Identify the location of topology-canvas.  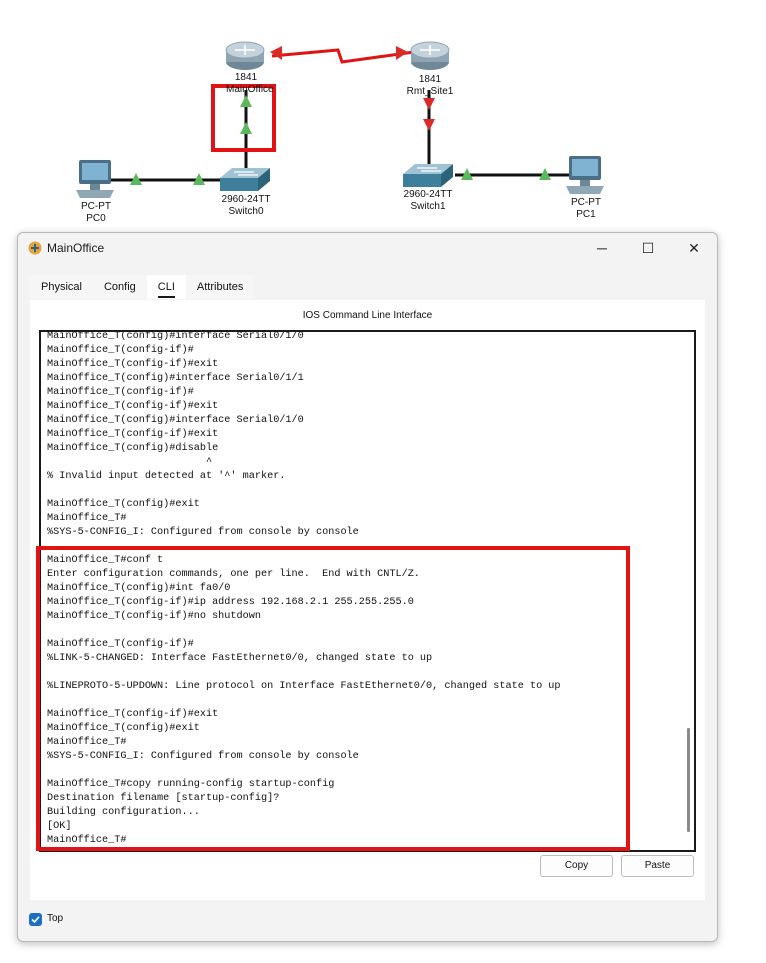
(340, 119).